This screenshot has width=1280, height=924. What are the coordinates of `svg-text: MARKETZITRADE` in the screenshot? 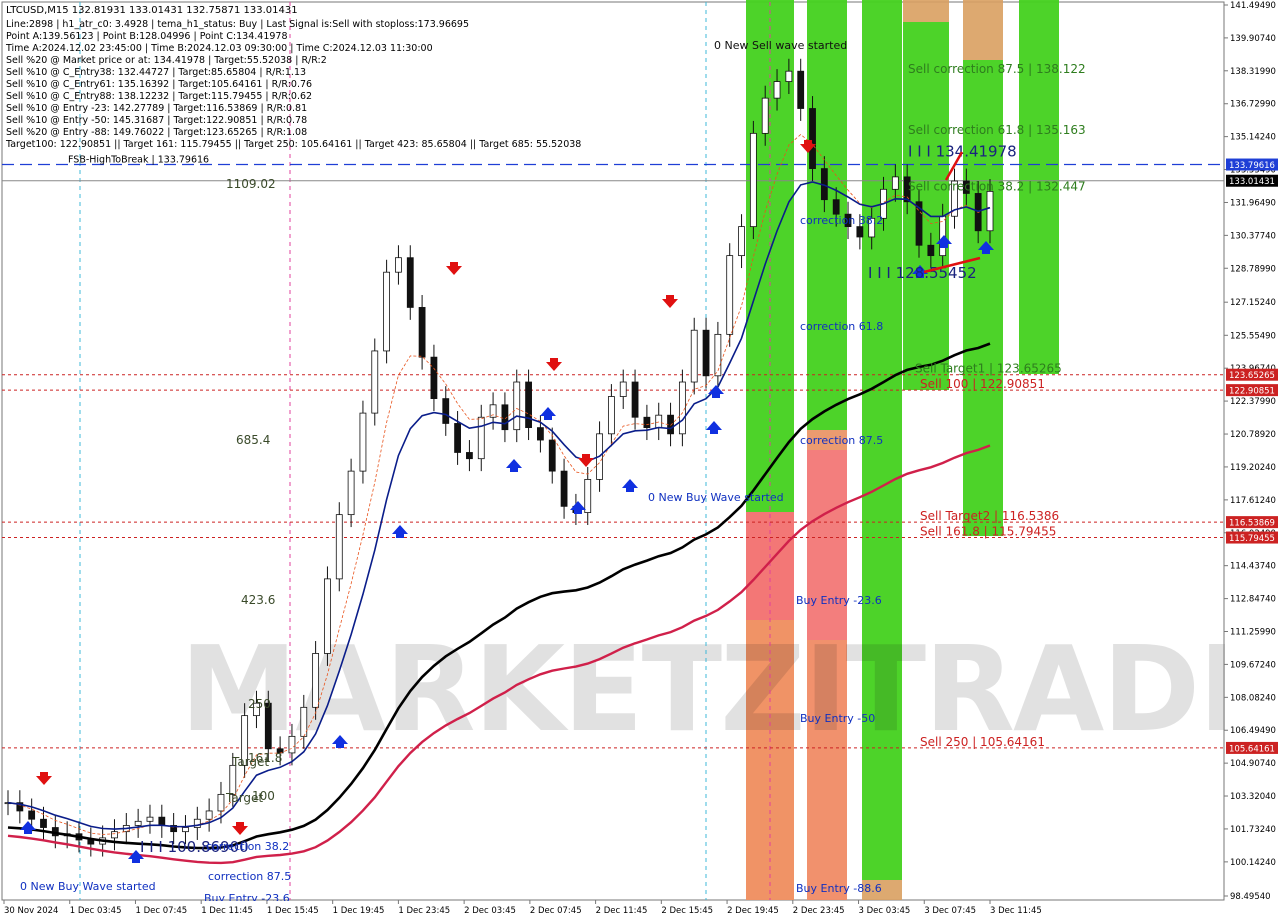 It's located at (728, 689).